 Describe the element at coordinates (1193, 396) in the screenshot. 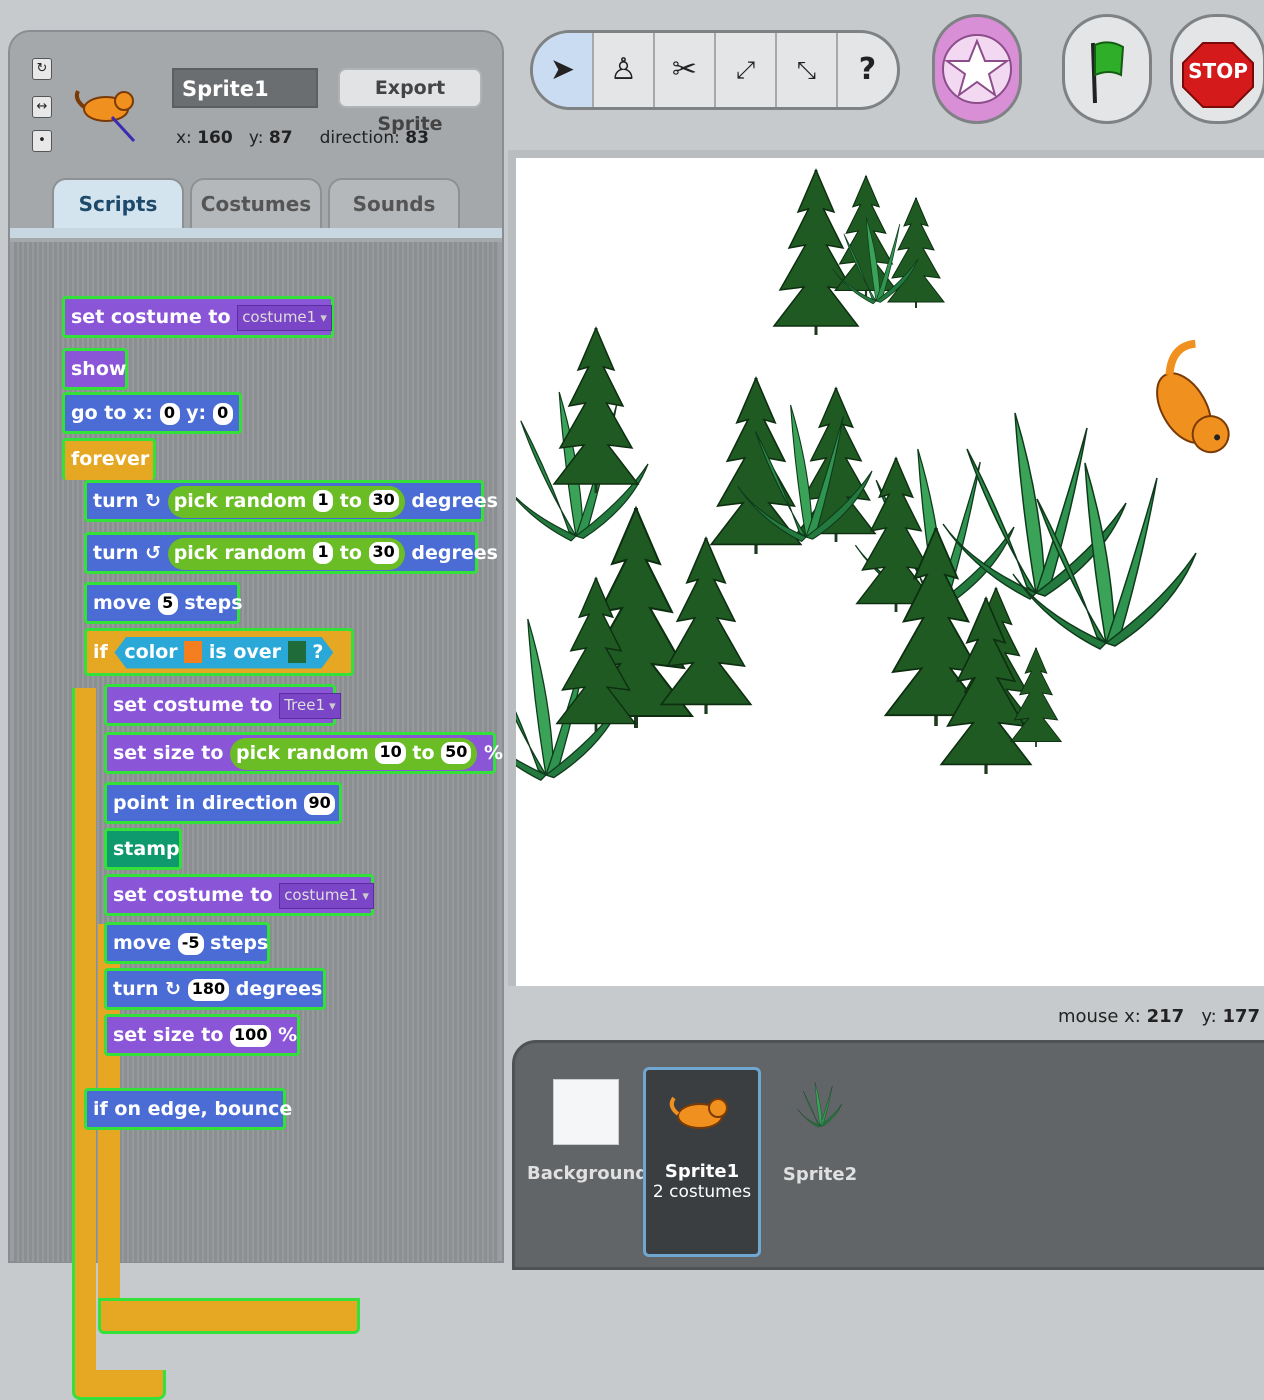

I see `cat-sprite` at that location.